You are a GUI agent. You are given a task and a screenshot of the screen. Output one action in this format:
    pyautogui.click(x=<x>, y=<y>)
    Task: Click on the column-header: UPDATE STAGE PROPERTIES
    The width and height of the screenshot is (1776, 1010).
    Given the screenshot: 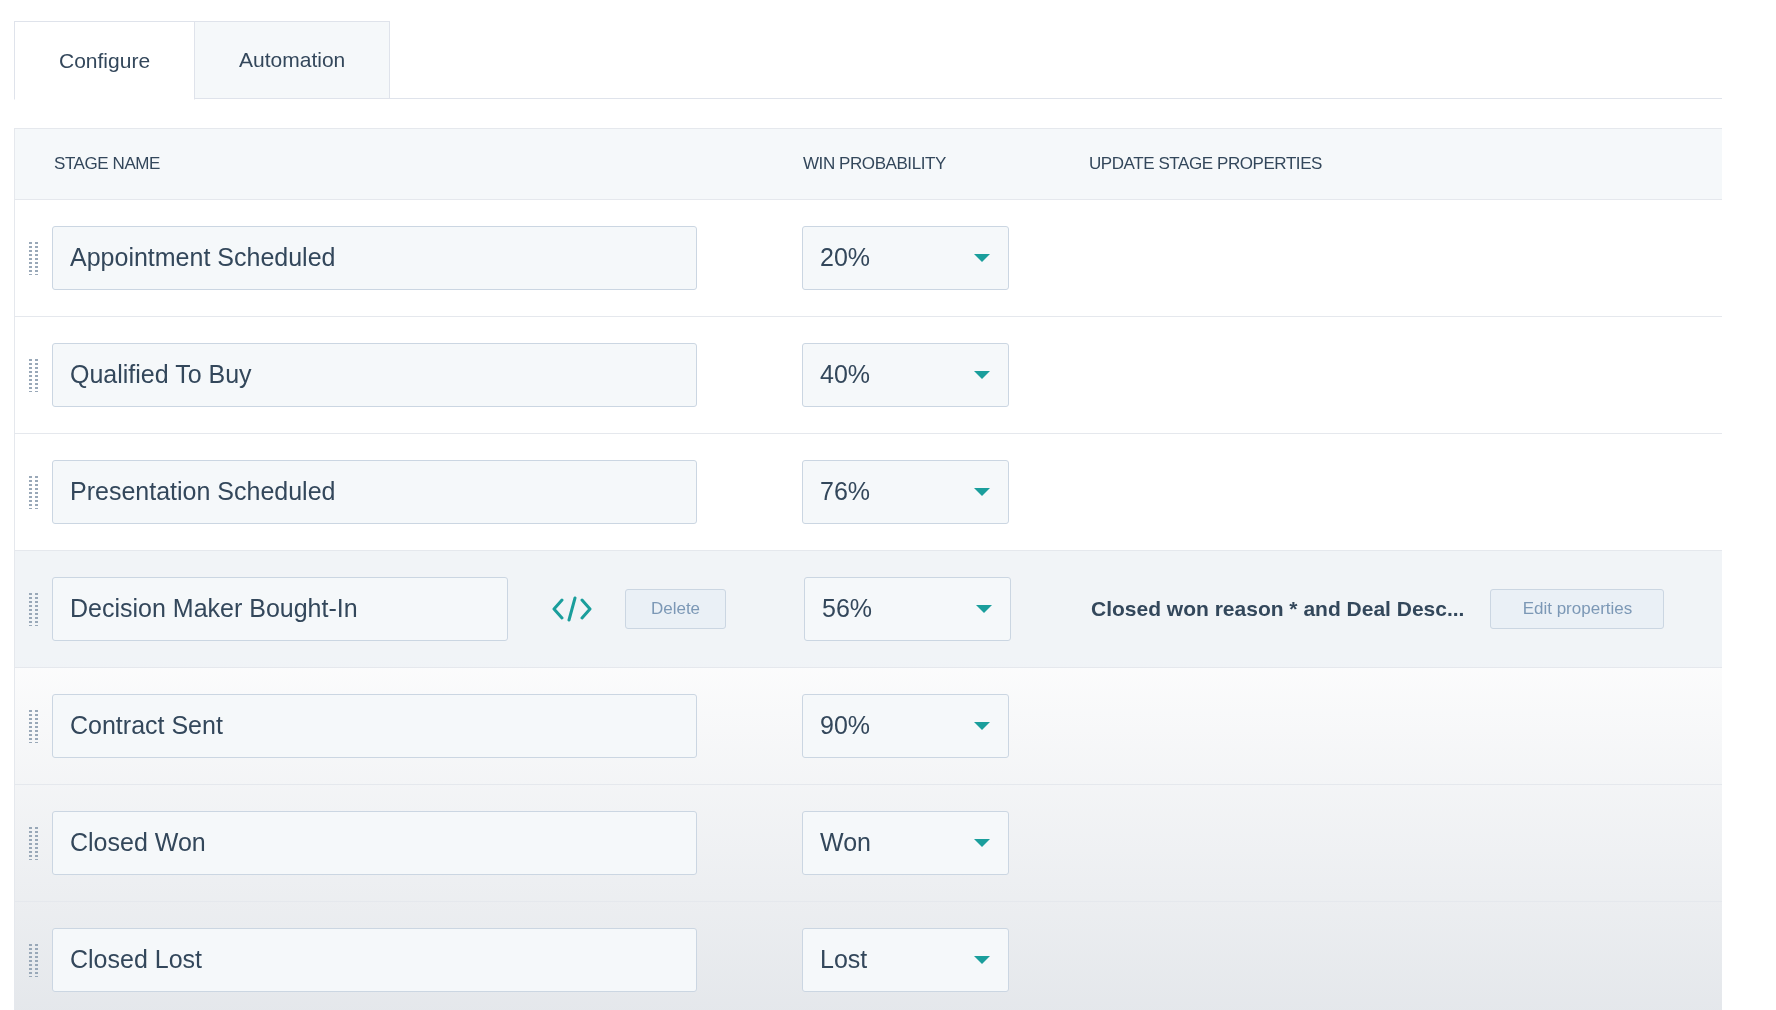 What is the action you would take?
    pyautogui.click(x=1205, y=164)
    